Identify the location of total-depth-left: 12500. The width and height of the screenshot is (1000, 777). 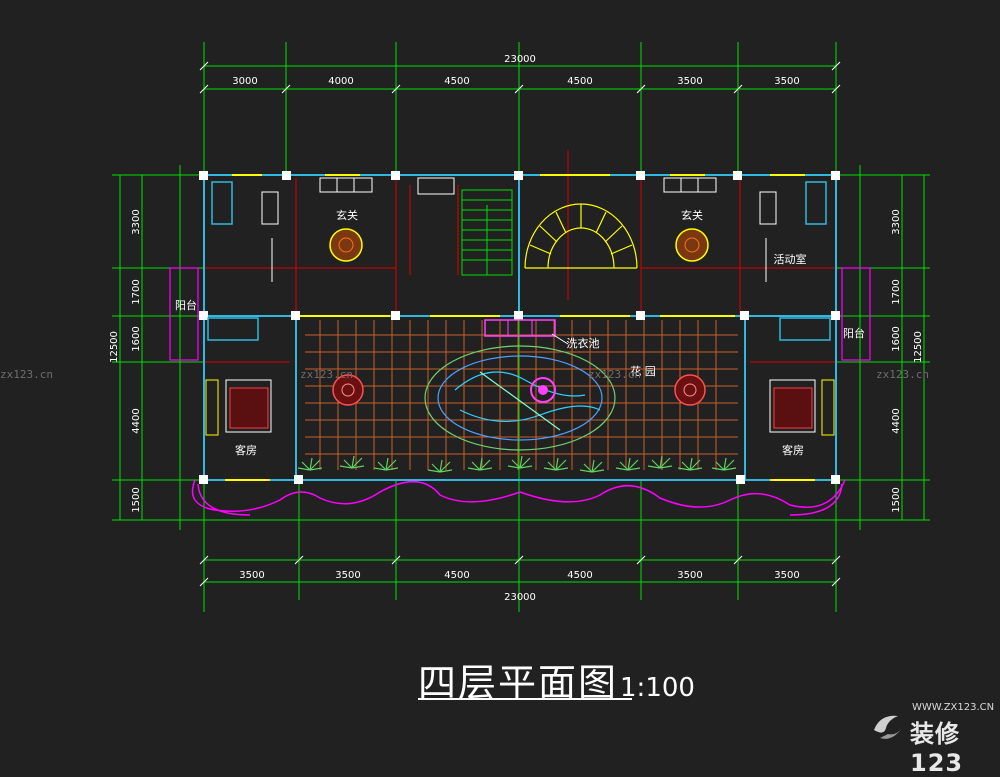
(114, 347).